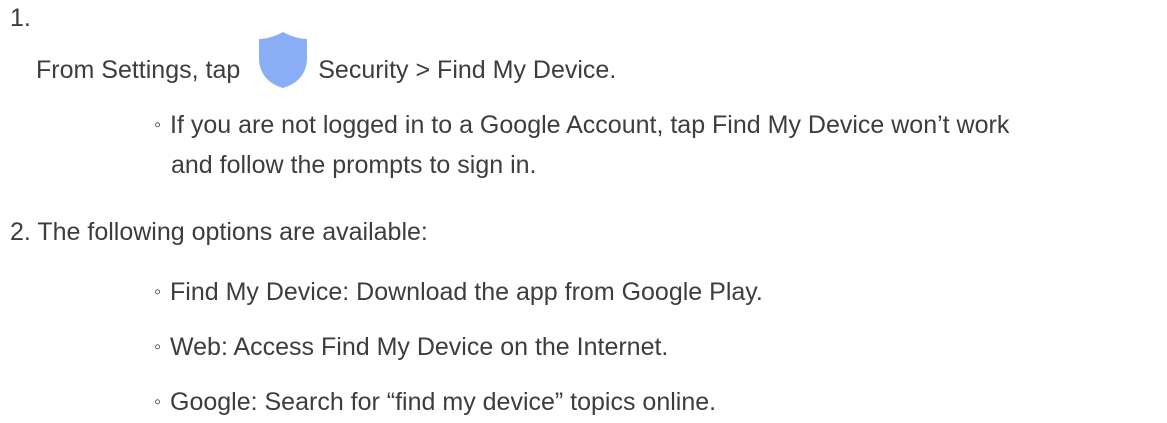 The image size is (1167, 423). Describe the element at coordinates (354, 165) in the screenshot. I see `sub-item-text-line-2: and follow the prompts to sign in.` at that location.